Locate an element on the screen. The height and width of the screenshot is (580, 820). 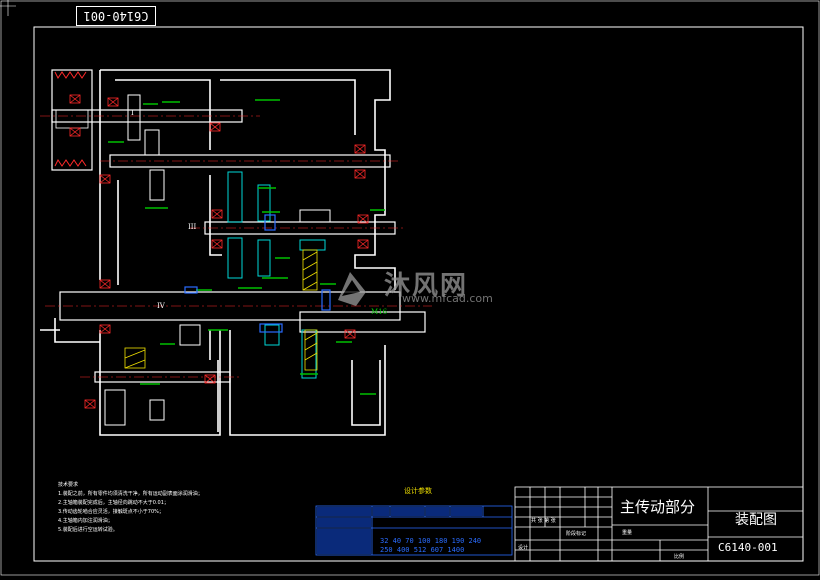
drawing-code: C6140-001 is located at coordinates (748, 547).